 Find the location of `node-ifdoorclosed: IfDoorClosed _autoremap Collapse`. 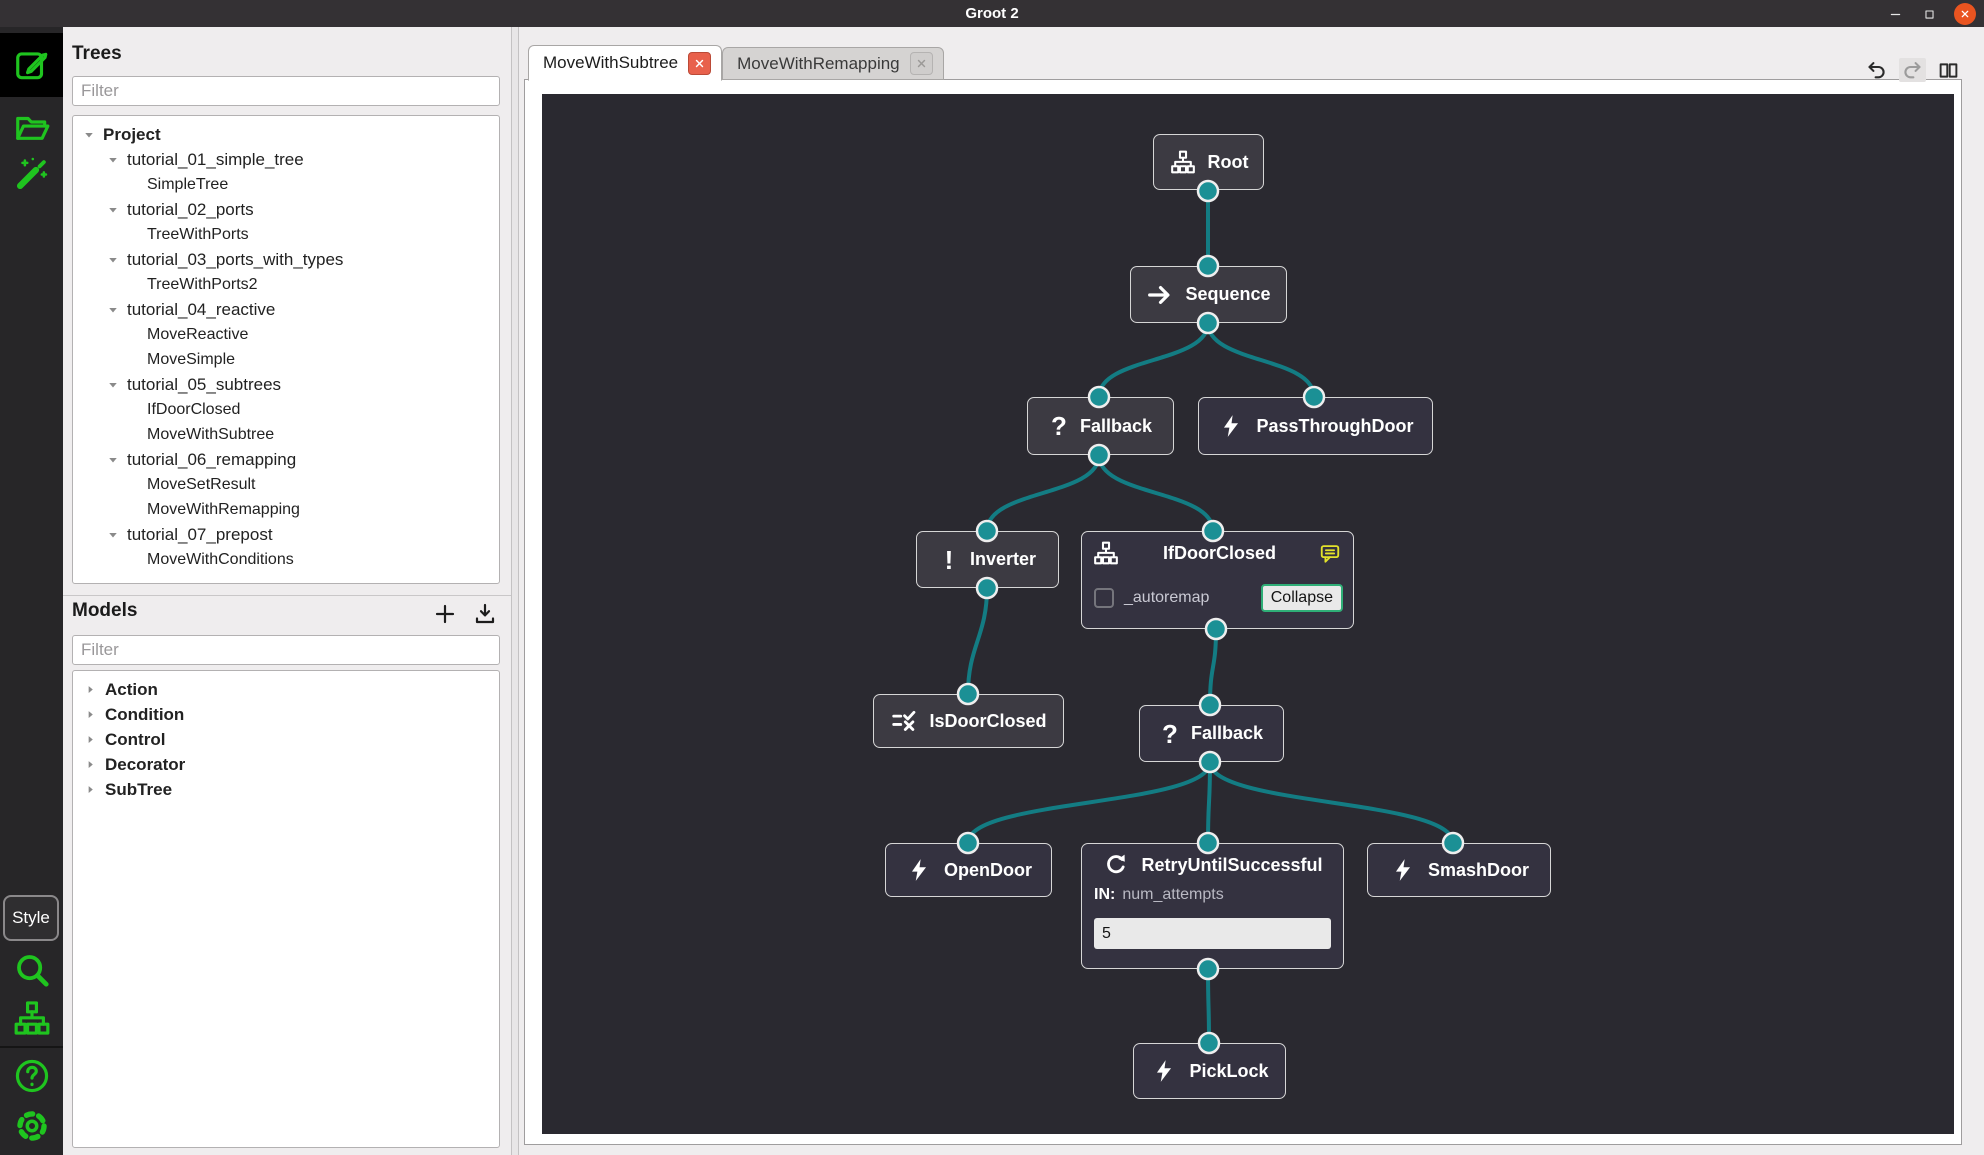

node-ifdoorclosed: IfDoorClosed _autoremap Collapse is located at coordinates (1217, 580).